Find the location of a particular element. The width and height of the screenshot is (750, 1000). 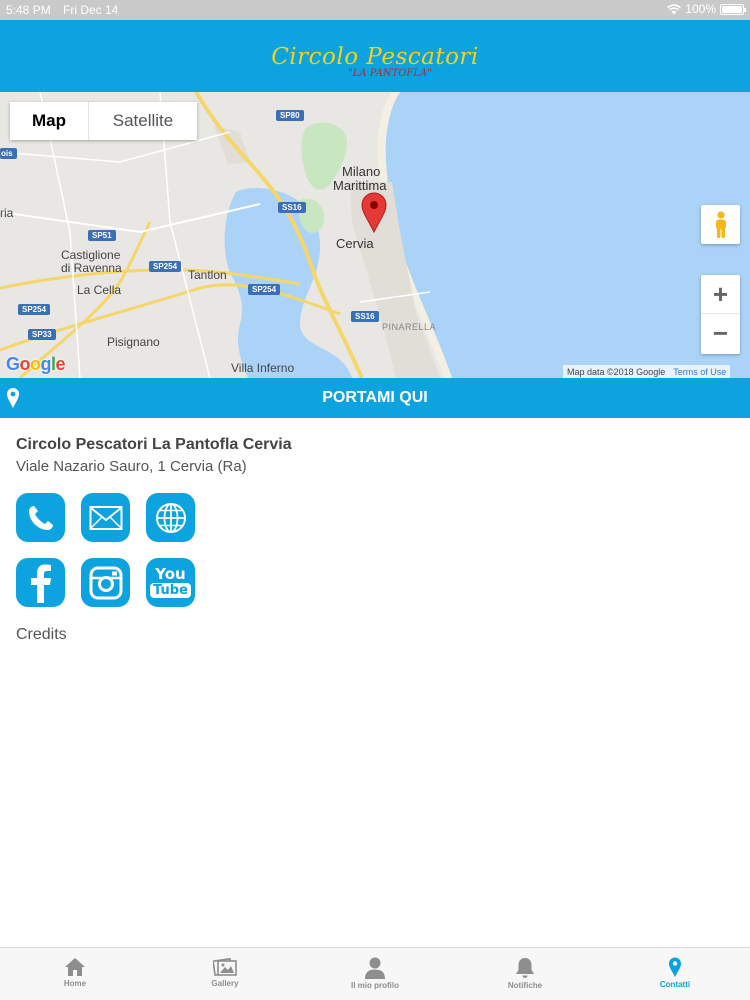

status-date: Fri Dec 14 is located at coordinates (91, 10).